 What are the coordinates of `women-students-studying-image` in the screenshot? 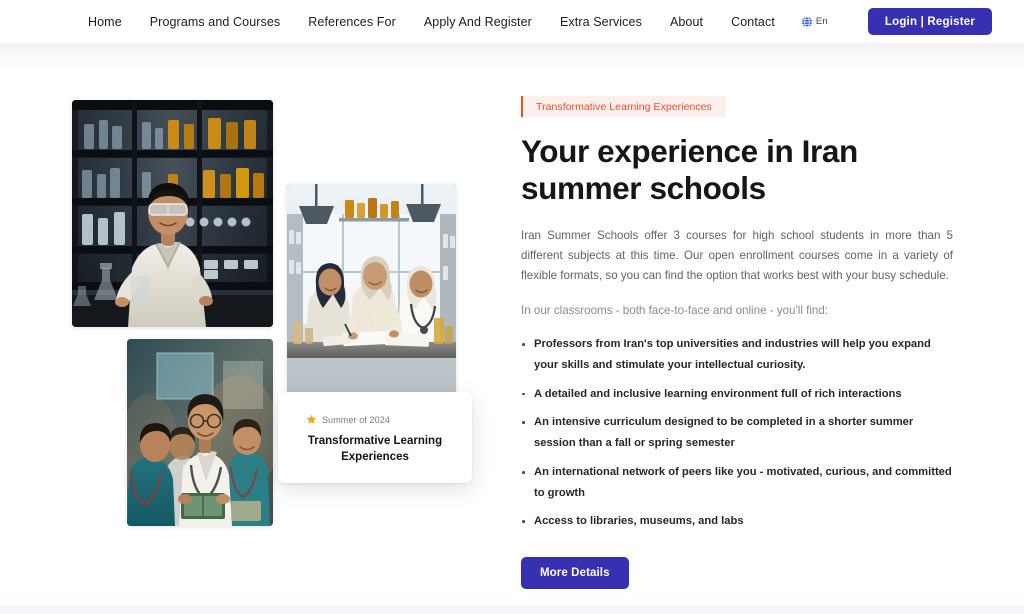 It's located at (371, 294).